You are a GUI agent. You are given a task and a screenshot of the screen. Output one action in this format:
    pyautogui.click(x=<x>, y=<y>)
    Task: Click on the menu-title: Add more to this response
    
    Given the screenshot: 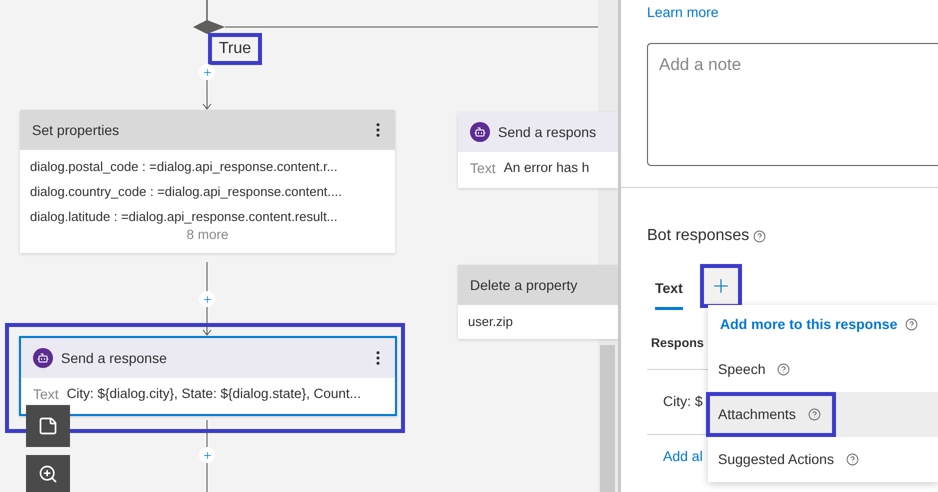 What is the action you would take?
    pyautogui.click(x=809, y=324)
    